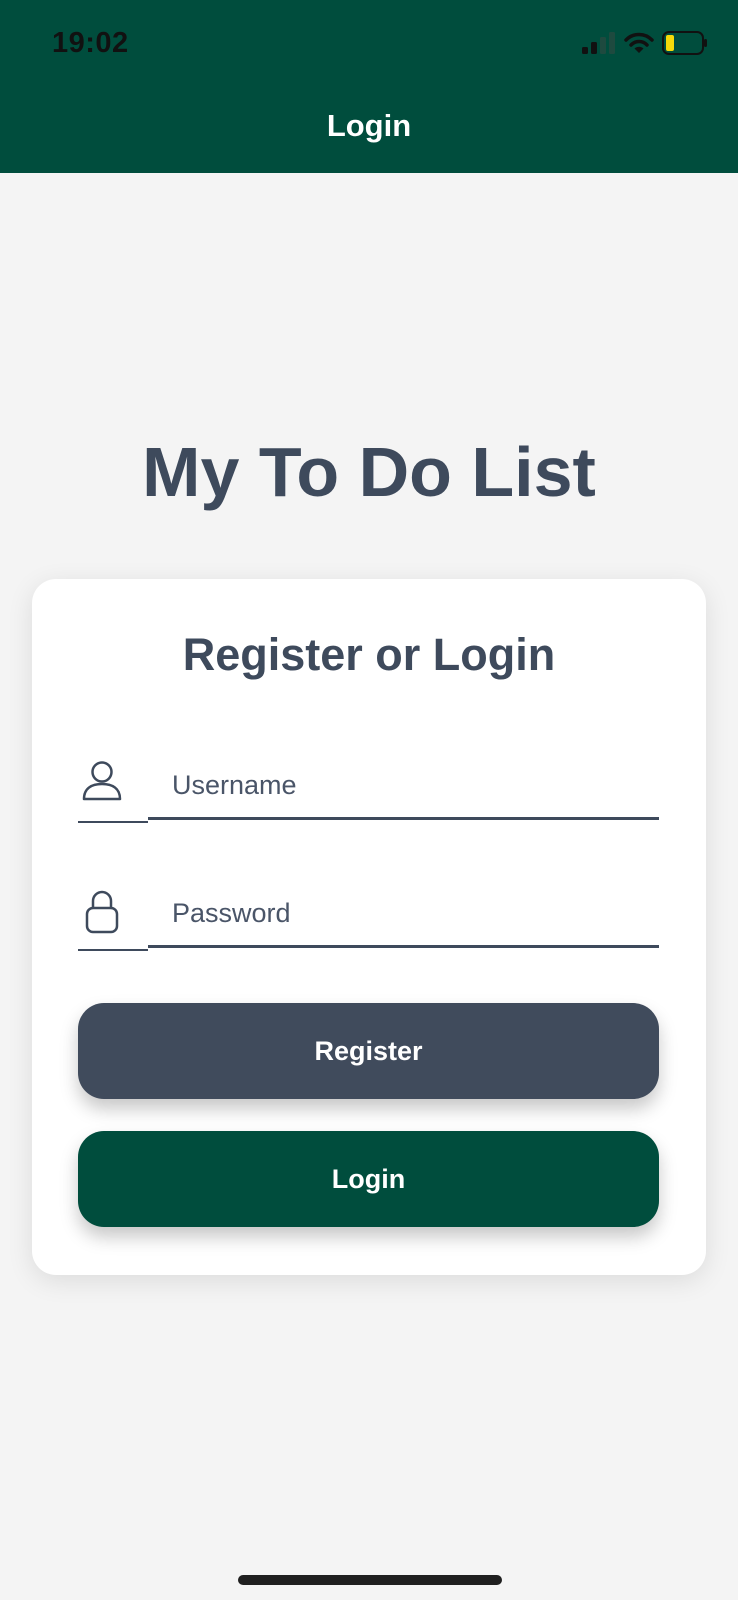  What do you see at coordinates (403, 914) in the screenshot?
I see `password-input` at bounding box center [403, 914].